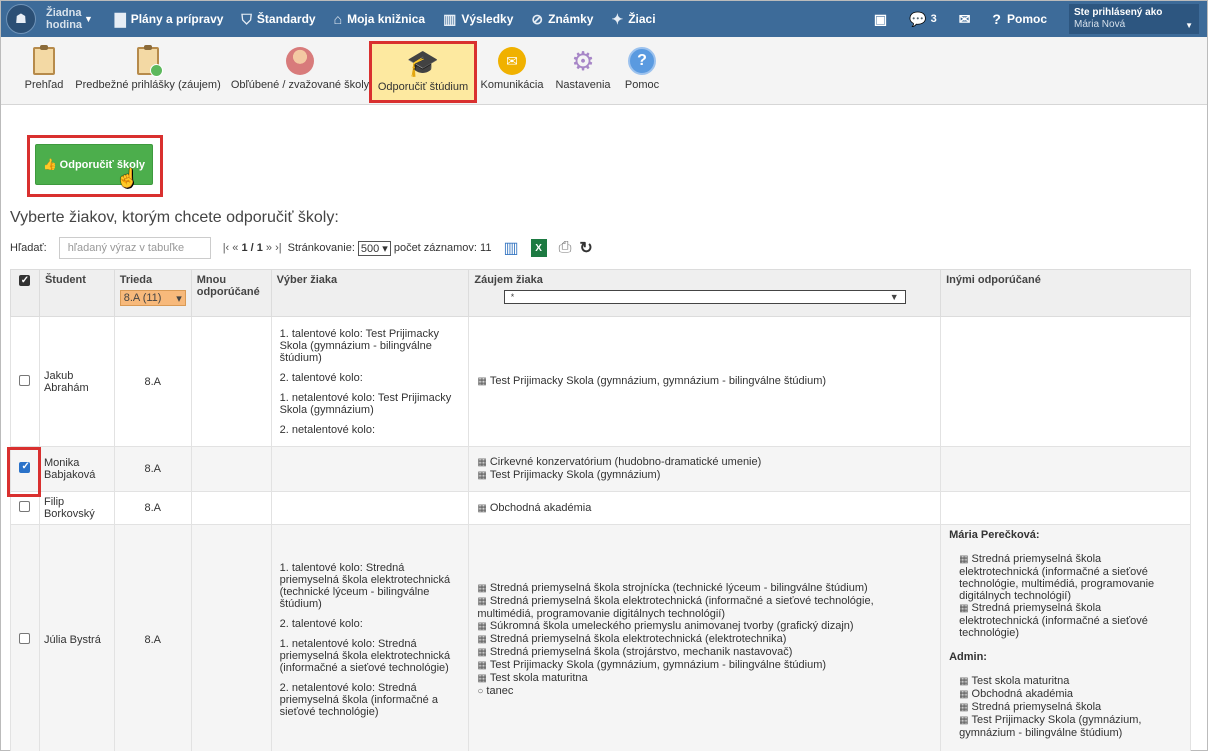  What do you see at coordinates (480, 691) in the screenshot?
I see `circle-icon: ○` at bounding box center [480, 691].